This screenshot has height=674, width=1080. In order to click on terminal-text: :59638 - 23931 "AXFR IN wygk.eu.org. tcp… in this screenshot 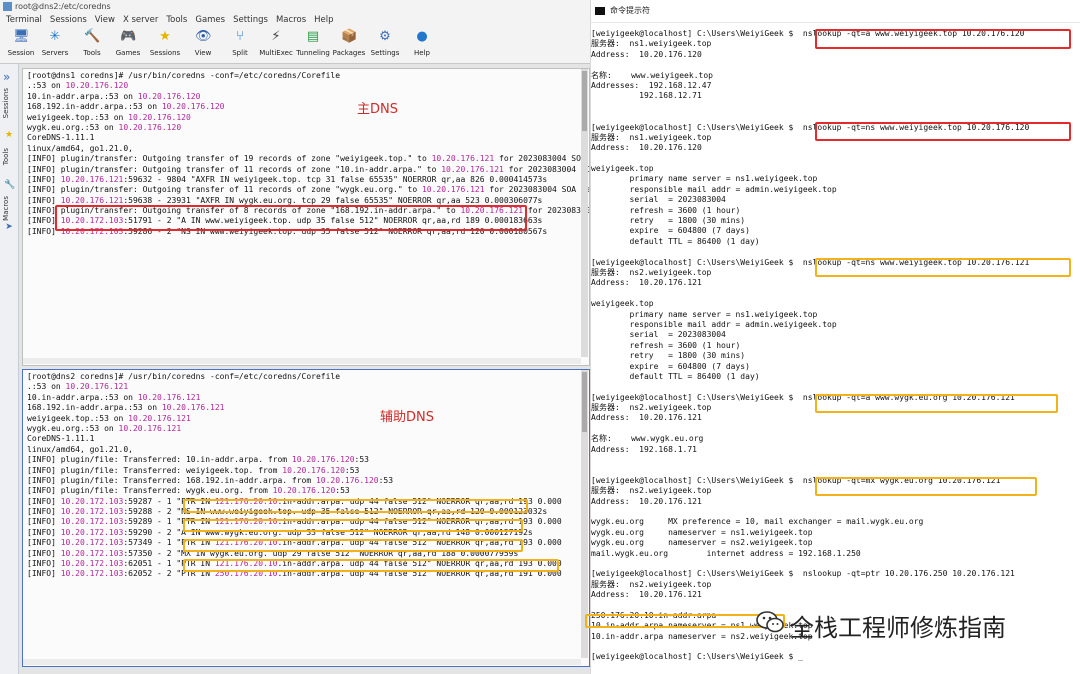, I will do `click(333, 200)`.